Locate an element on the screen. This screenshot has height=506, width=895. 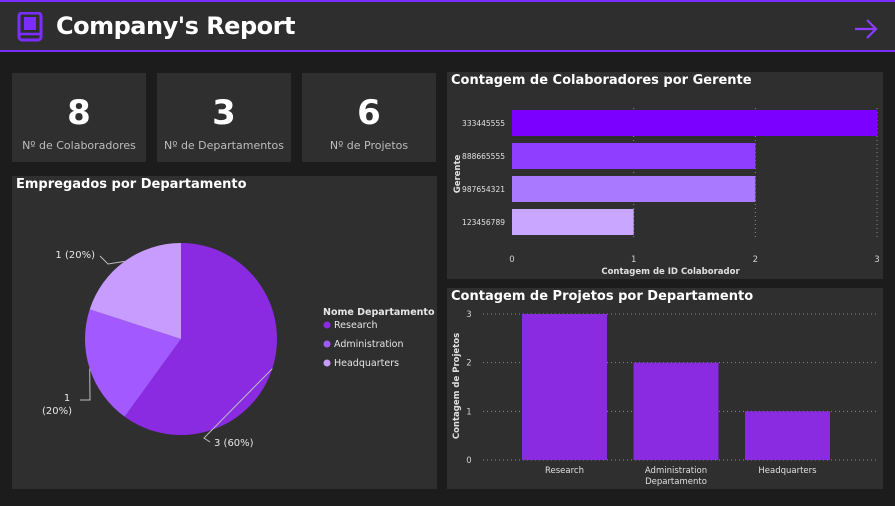
pie-data-label: 3 (60%) is located at coordinates (234, 443).